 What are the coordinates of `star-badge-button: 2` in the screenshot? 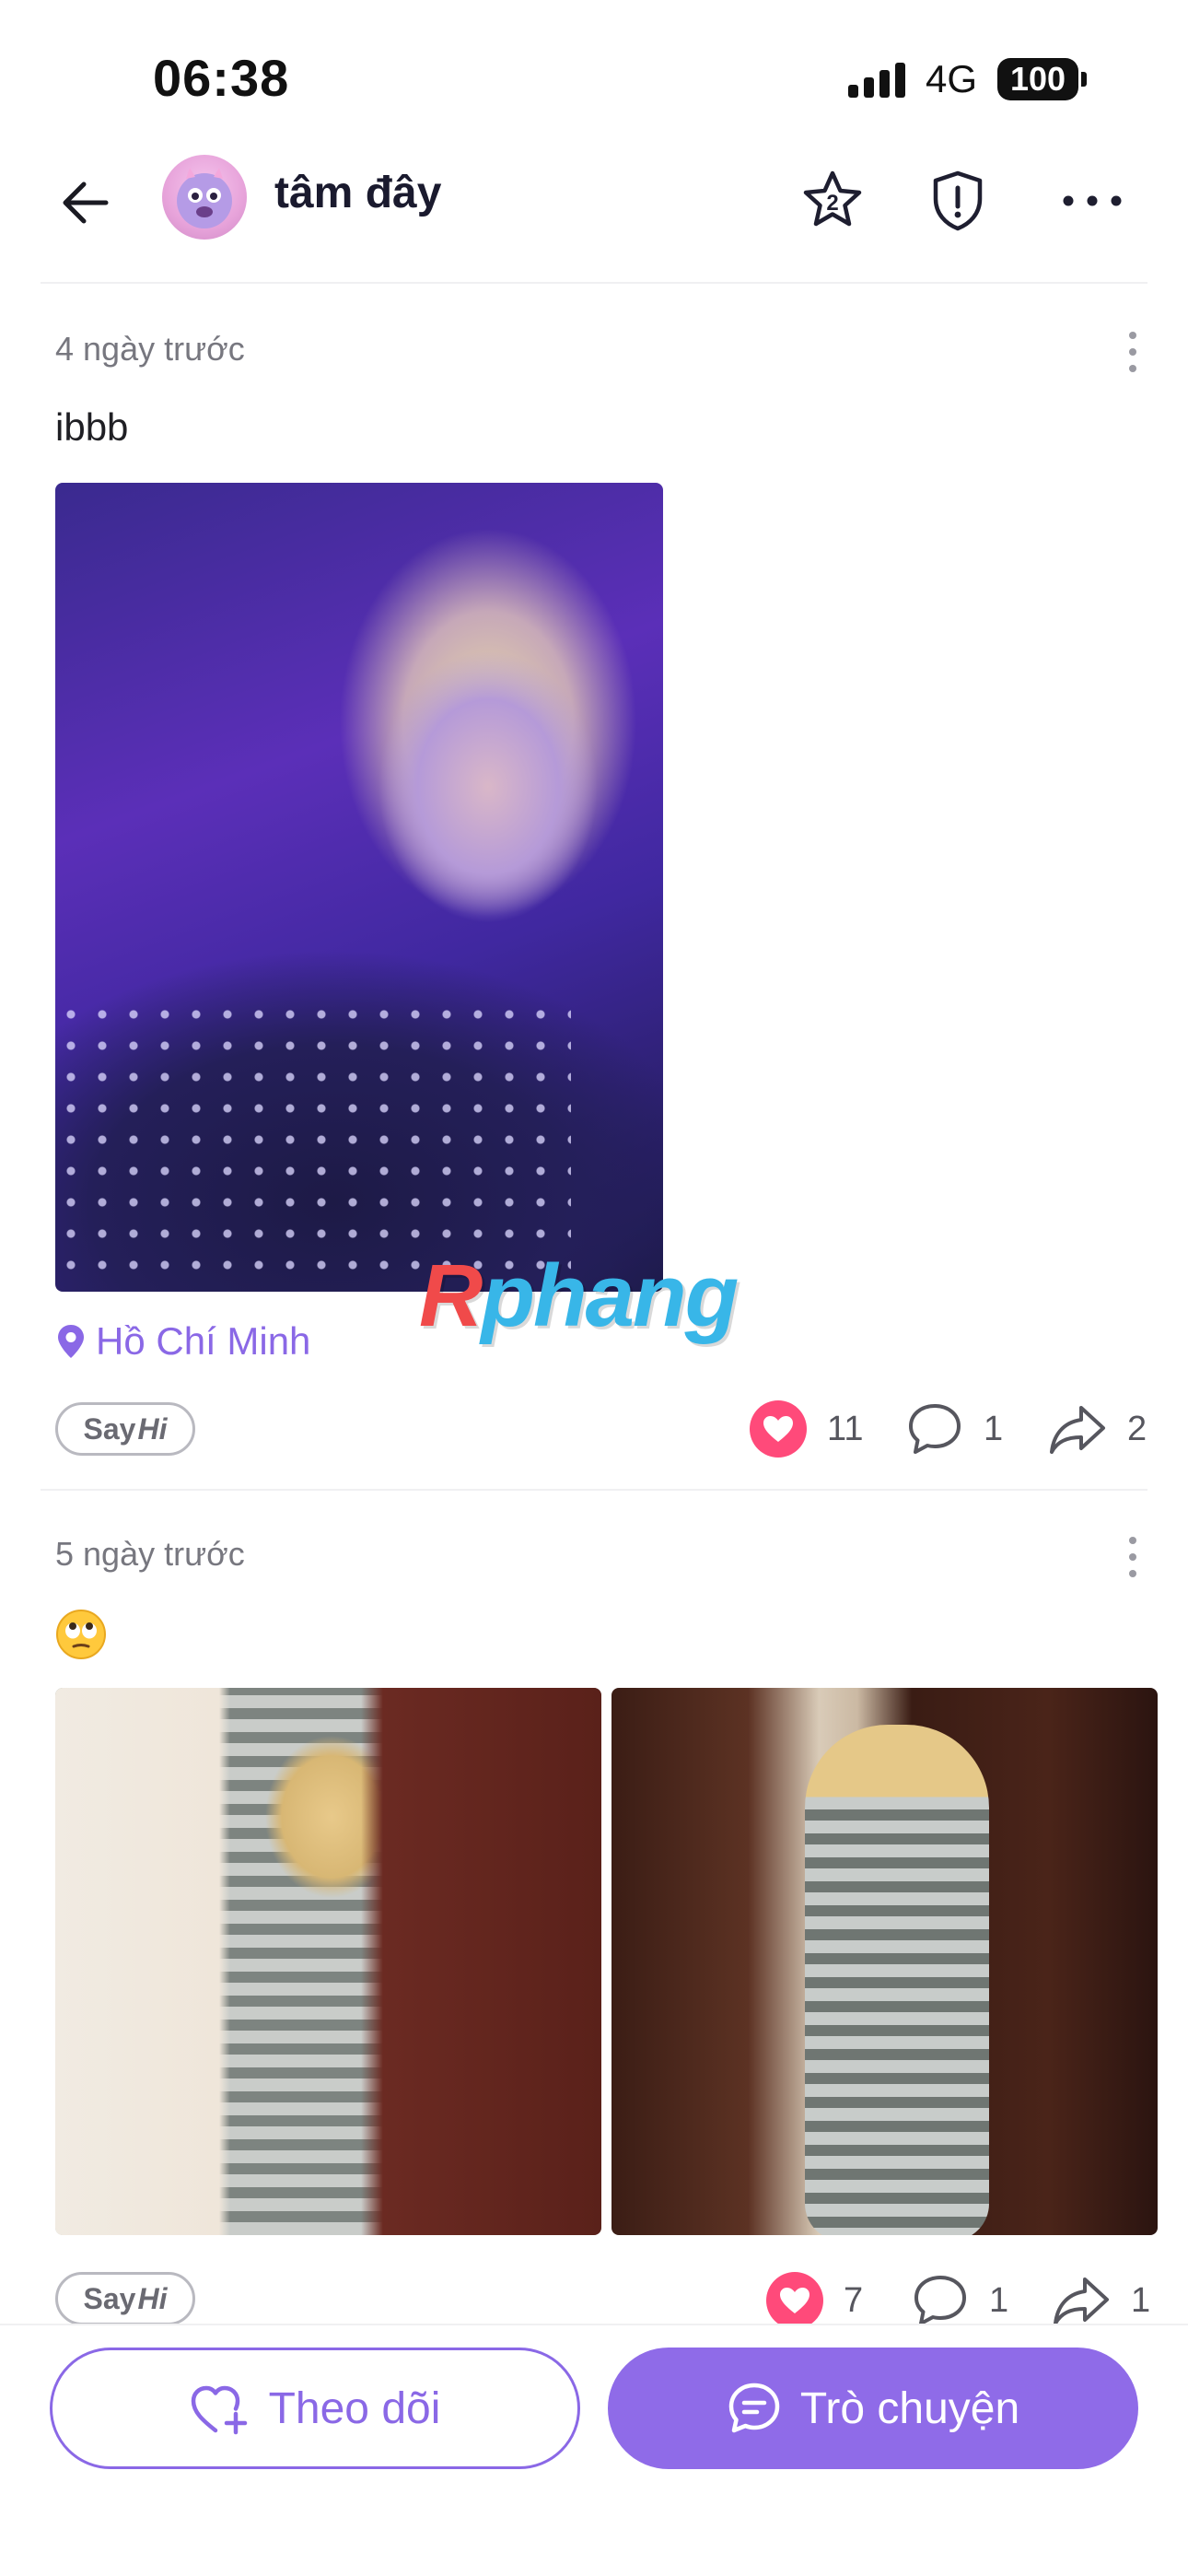 It's located at (832, 201).